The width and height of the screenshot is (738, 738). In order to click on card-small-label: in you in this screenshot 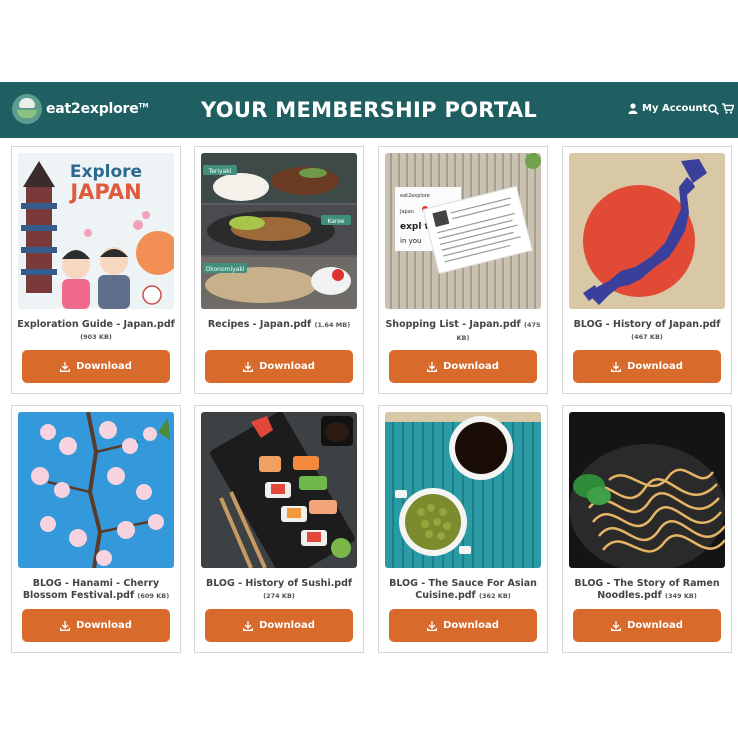, I will do `click(410, 241)`.